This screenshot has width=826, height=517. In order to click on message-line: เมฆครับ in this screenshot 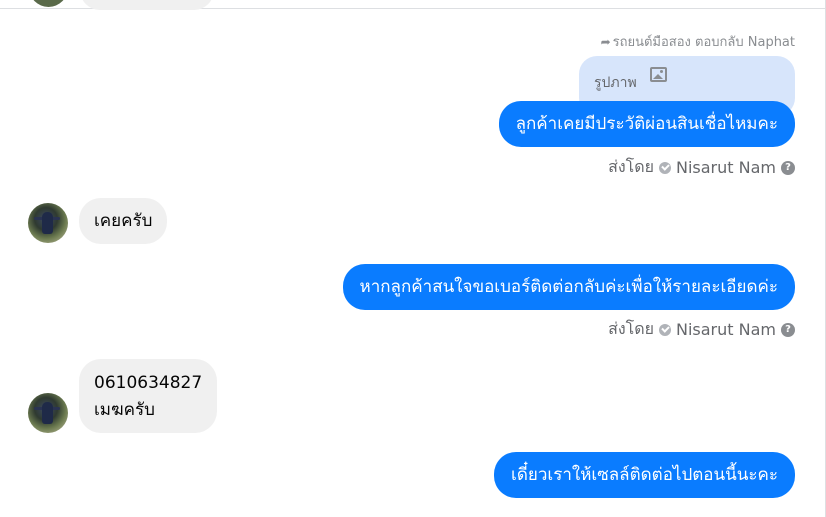, I will do `click(124, 410)`.